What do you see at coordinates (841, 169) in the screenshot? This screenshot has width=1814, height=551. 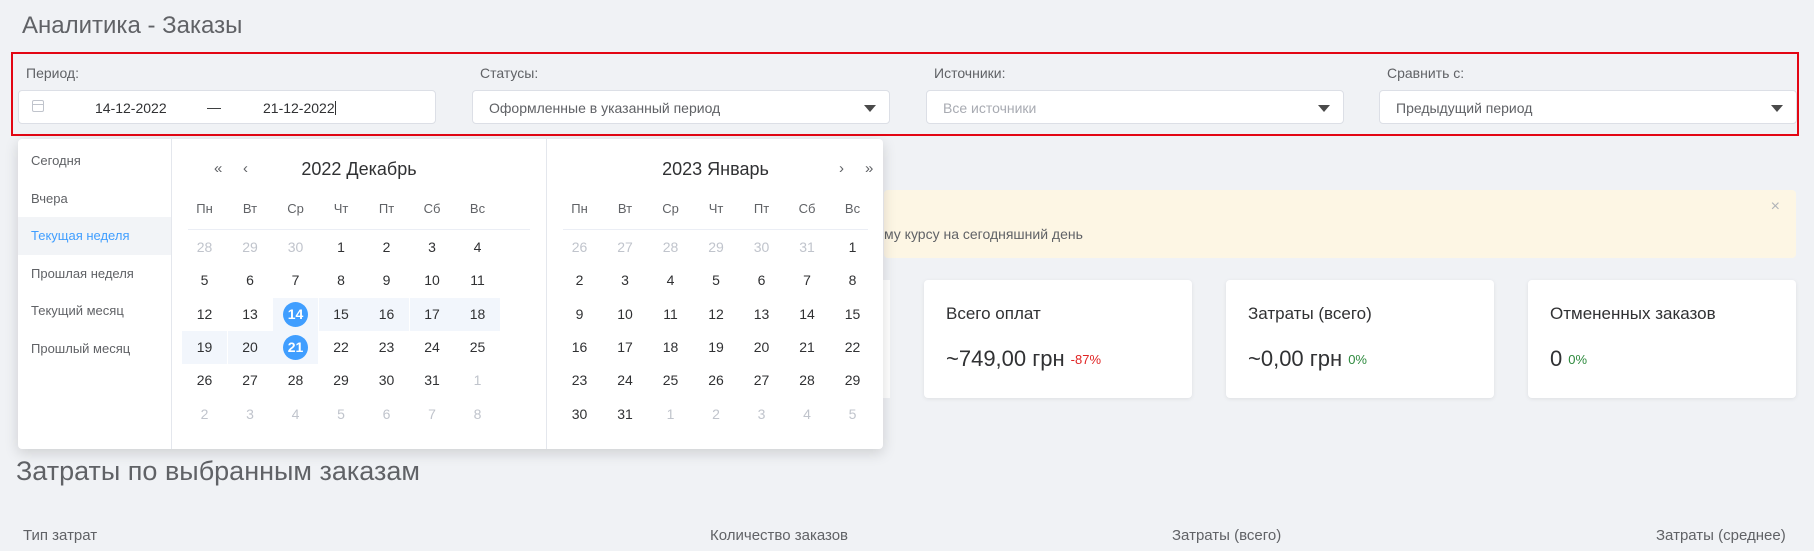 I see `next-month-icon: ›` at bounding box center [841, 169].